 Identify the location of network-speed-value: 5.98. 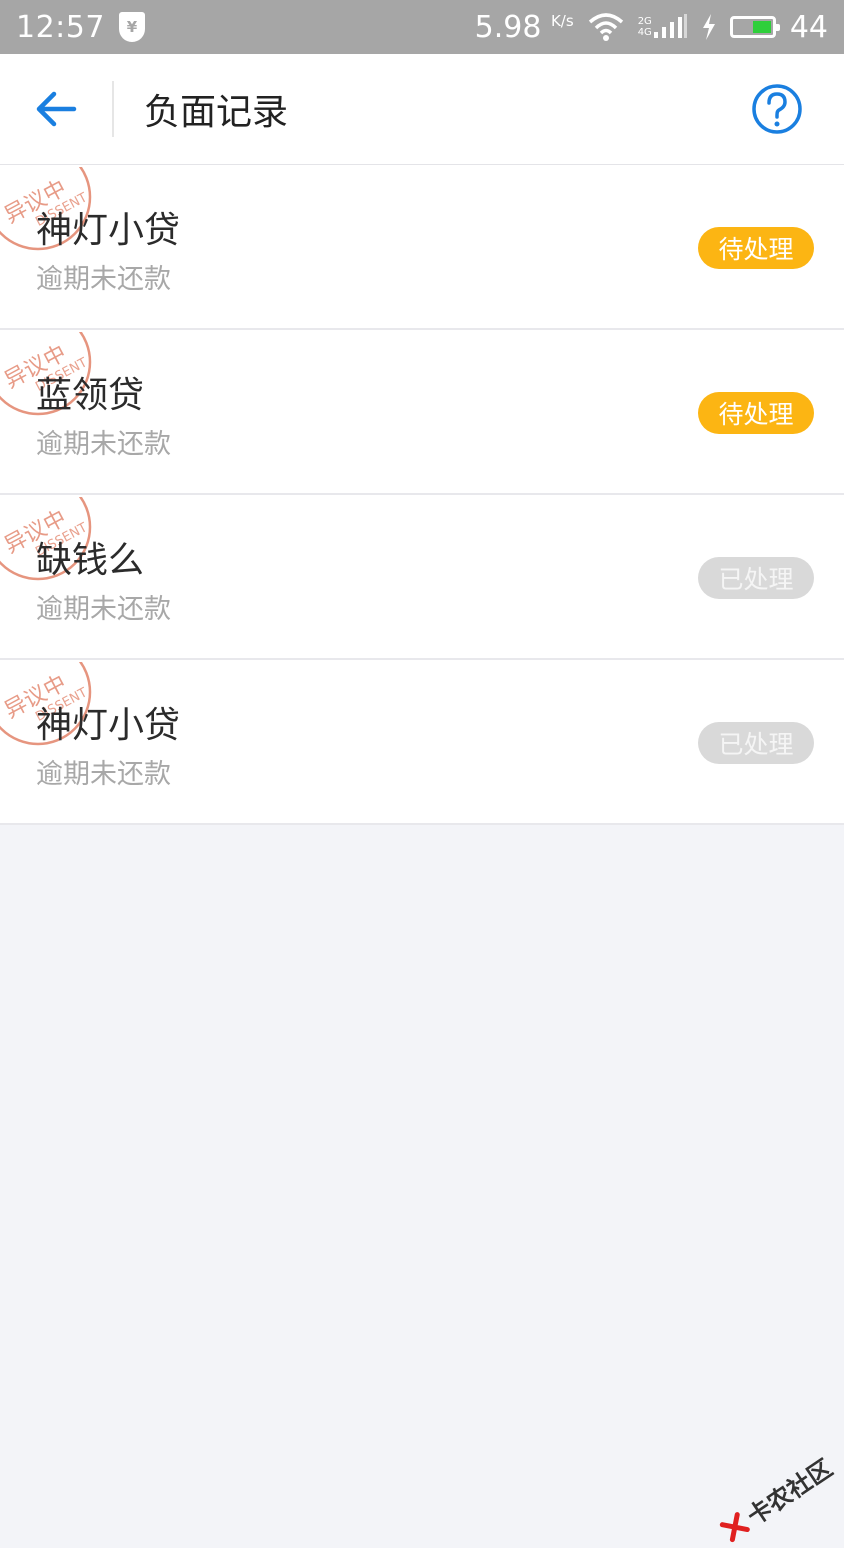
(508, 27).